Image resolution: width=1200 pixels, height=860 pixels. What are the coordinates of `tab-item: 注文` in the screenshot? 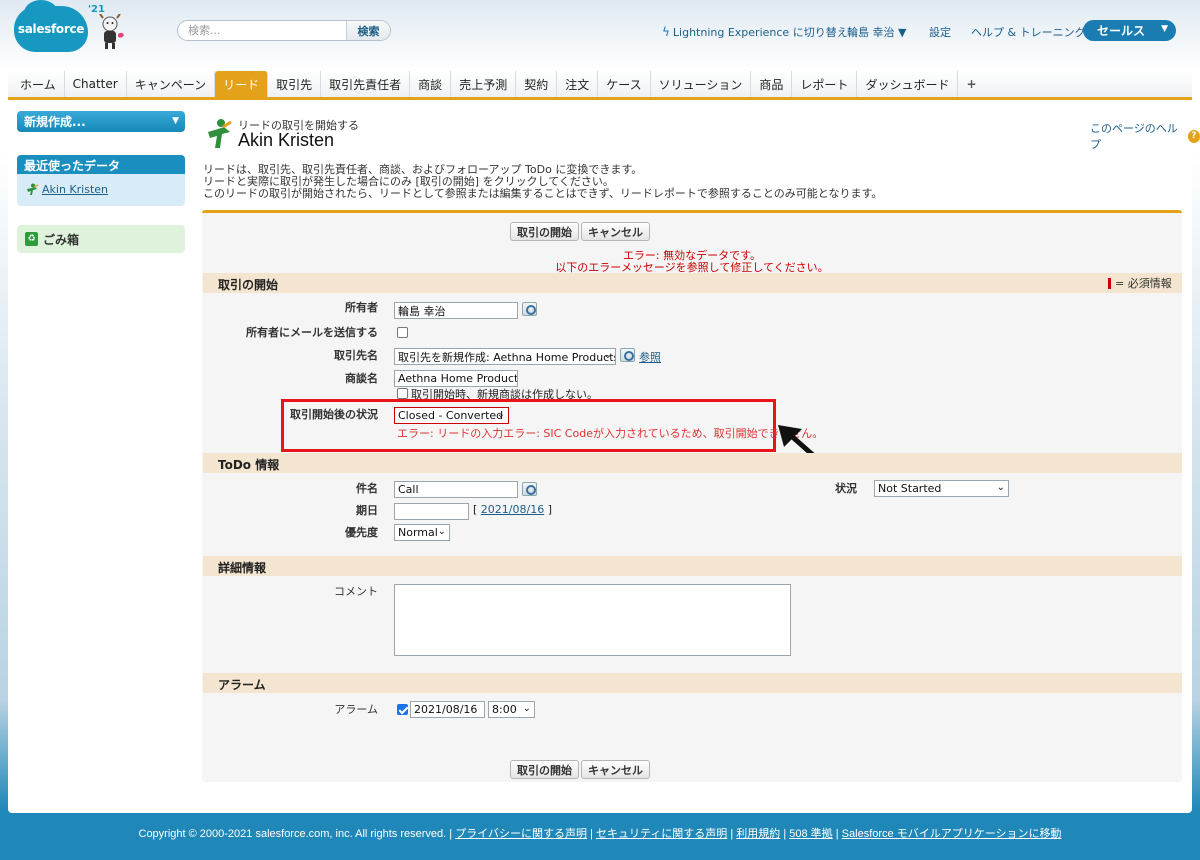 It's located at (578, 84).